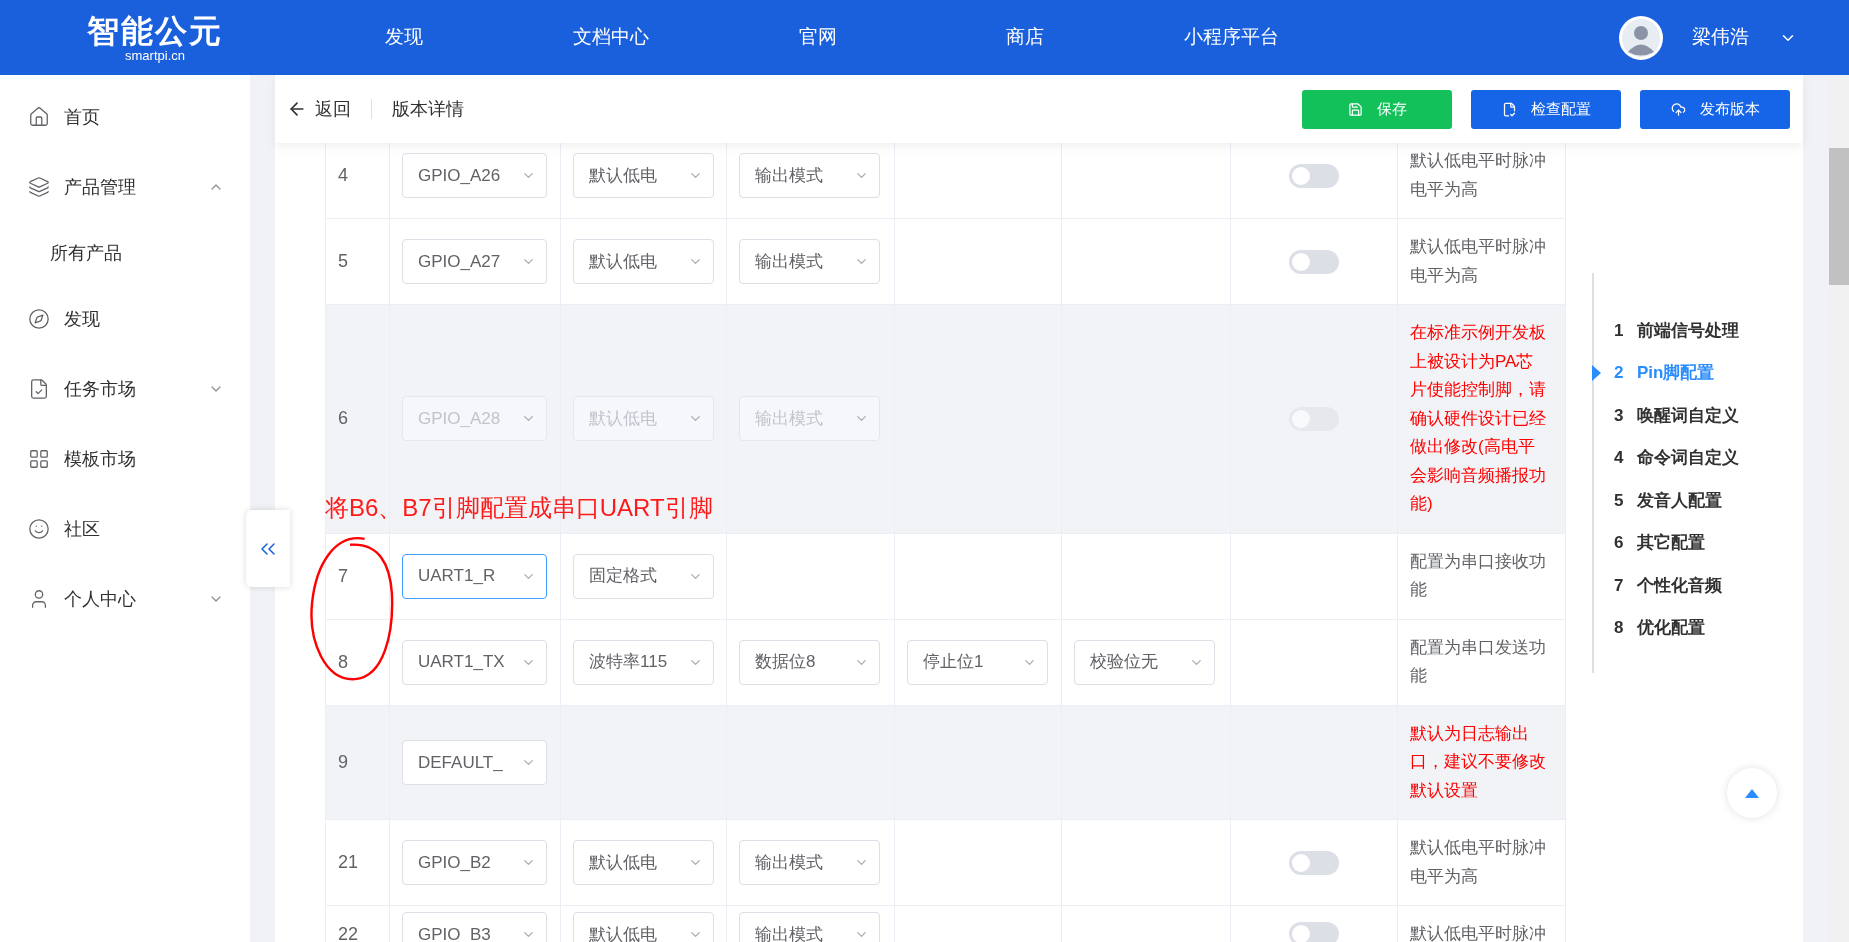  Describe the element at coordinates (1546, 109) in the screenshot. I see `toolbar-button: 检查配置` at that location.